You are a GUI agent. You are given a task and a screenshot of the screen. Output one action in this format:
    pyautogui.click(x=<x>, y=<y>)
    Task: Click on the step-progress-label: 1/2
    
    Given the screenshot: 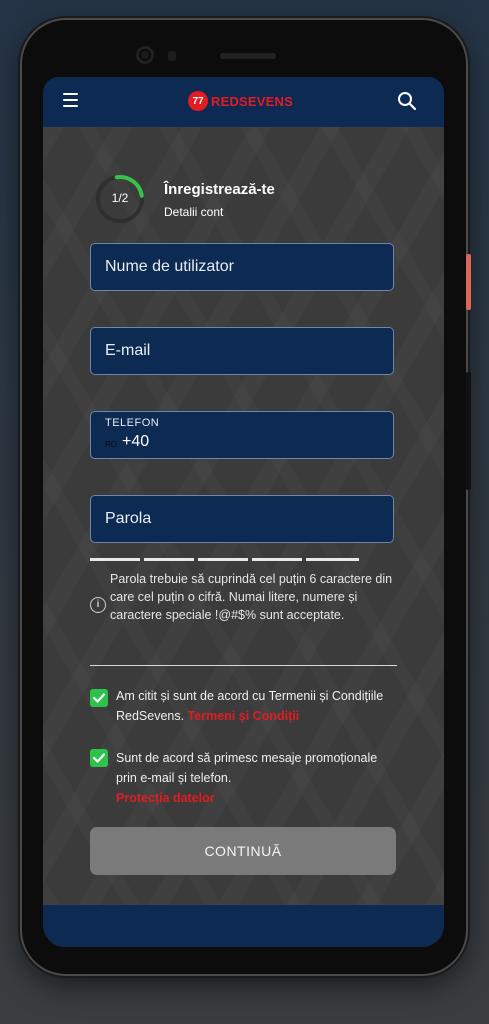 What is the action you would take?
    pyautogui.click(x=120, y=198)
    